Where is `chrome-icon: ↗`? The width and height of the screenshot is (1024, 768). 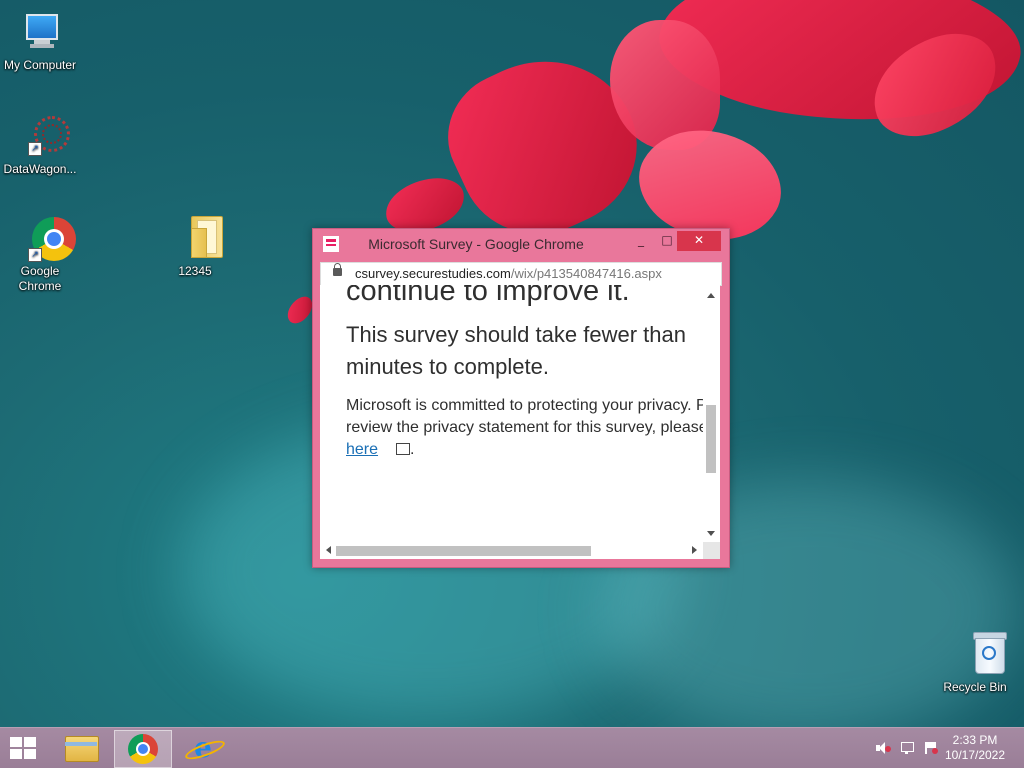 chrome-icon: ↗ is located at coordinates (46, 238).